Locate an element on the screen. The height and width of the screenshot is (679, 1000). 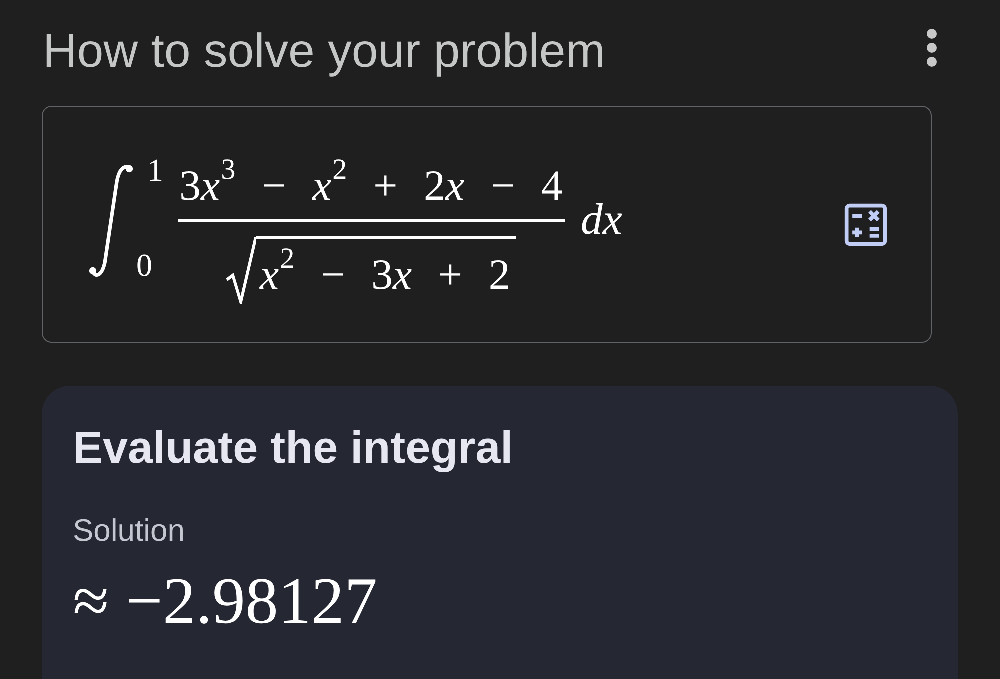
radicand: x$^{2}$ − 3x + 2 is located at coordinates (386, 270).